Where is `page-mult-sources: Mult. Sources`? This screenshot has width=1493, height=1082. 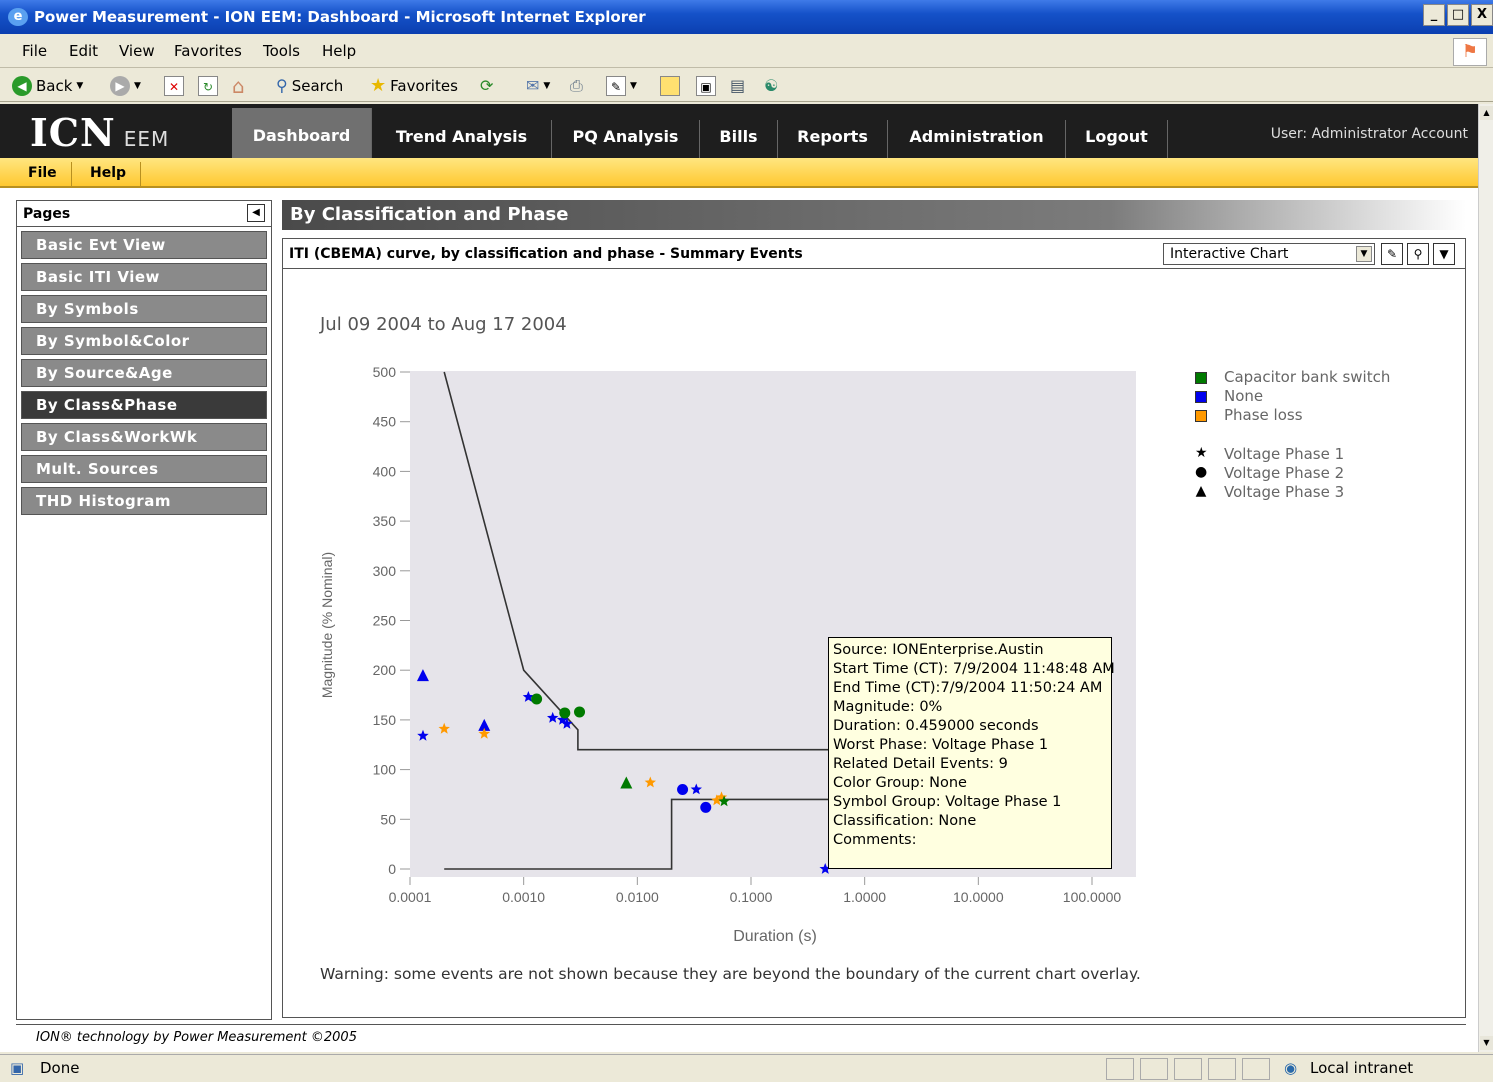
page-mult-sources: Mult. Sources is located at coordinates (144, 469).